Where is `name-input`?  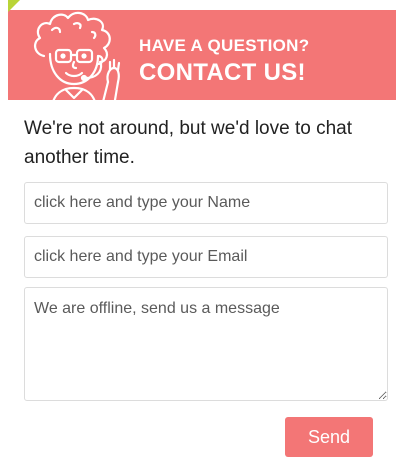 name-input is located at coordinates (206, 203).